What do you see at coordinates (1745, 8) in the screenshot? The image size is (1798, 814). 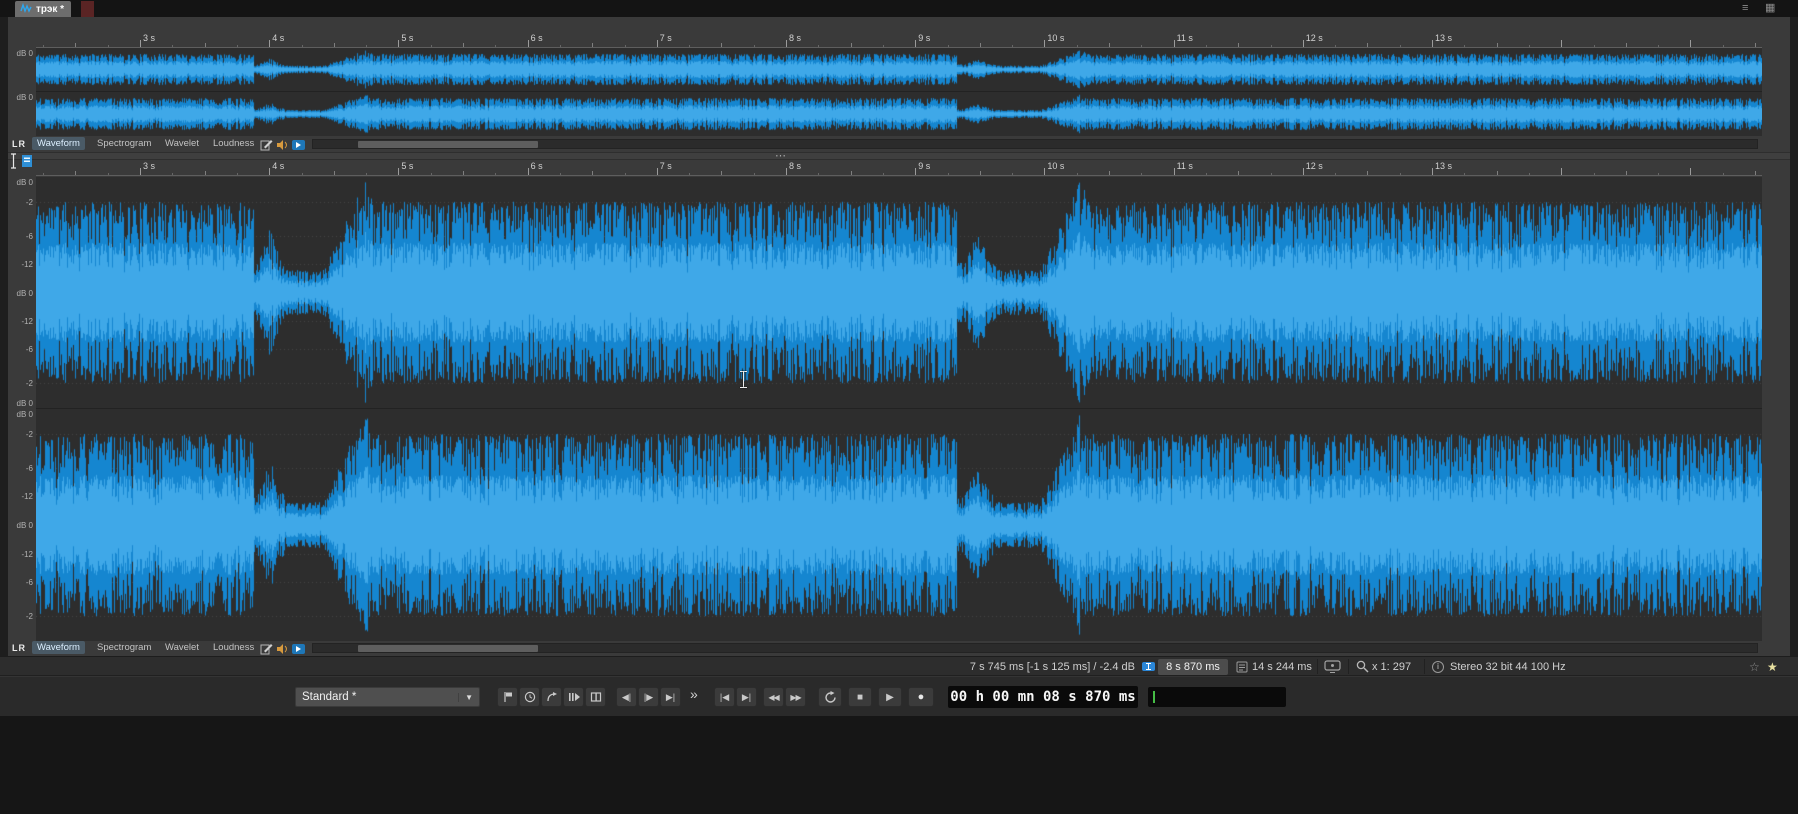 I see `list-view-icon: ≡` at bounding box center [1745, 8].